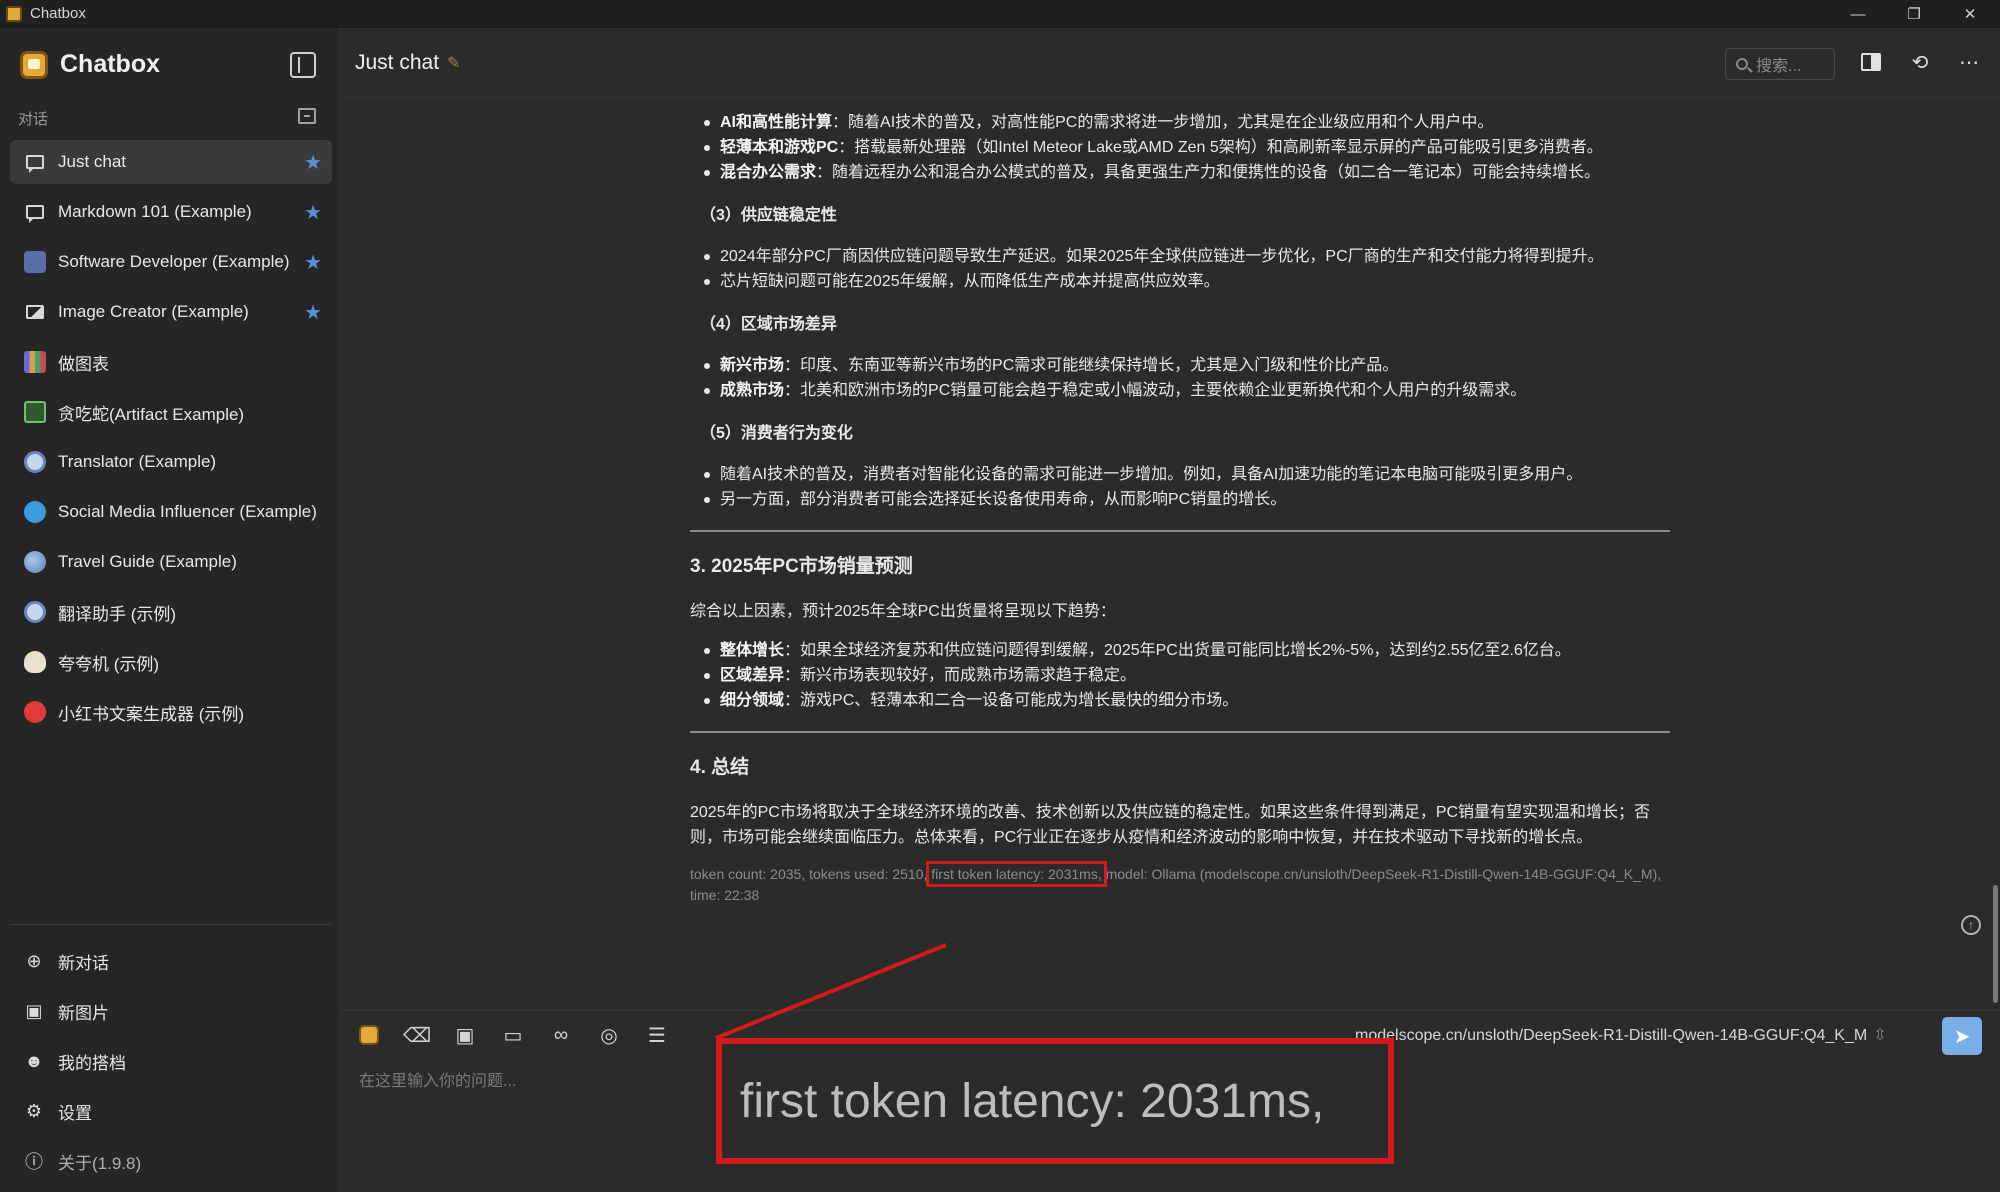 The width and height of the screenshot is (2000, 1192). I want to click on section-label: 对话, so click(33, 119).